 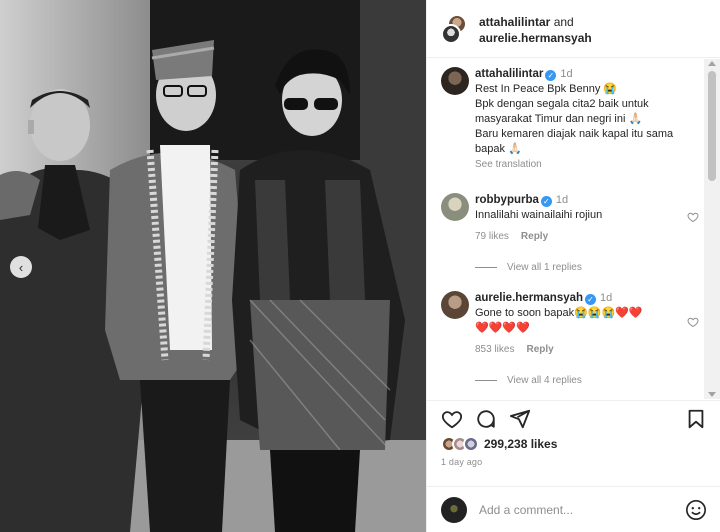 I want to click on scroll-up-icon, so click(x=712, y=63).